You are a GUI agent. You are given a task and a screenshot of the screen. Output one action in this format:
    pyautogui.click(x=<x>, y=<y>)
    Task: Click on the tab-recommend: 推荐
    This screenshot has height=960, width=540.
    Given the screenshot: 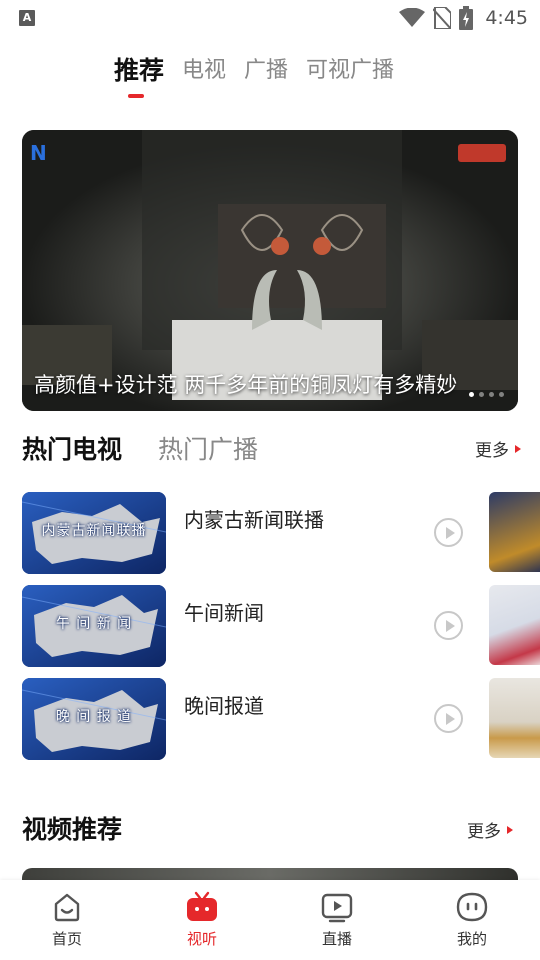 What is the action you would take?
    pyautogui.click(x=139, y=76)
    